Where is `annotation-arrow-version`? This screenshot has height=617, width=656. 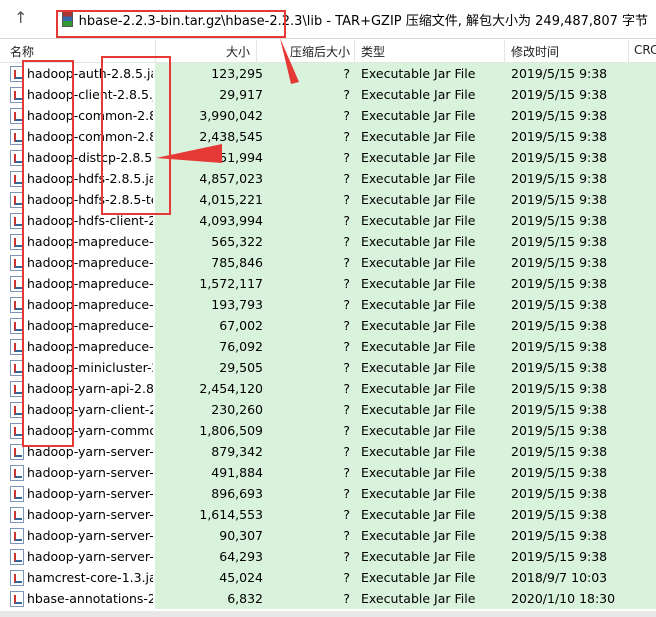
annotation-arrow-version is located at coordinates (189, 153).